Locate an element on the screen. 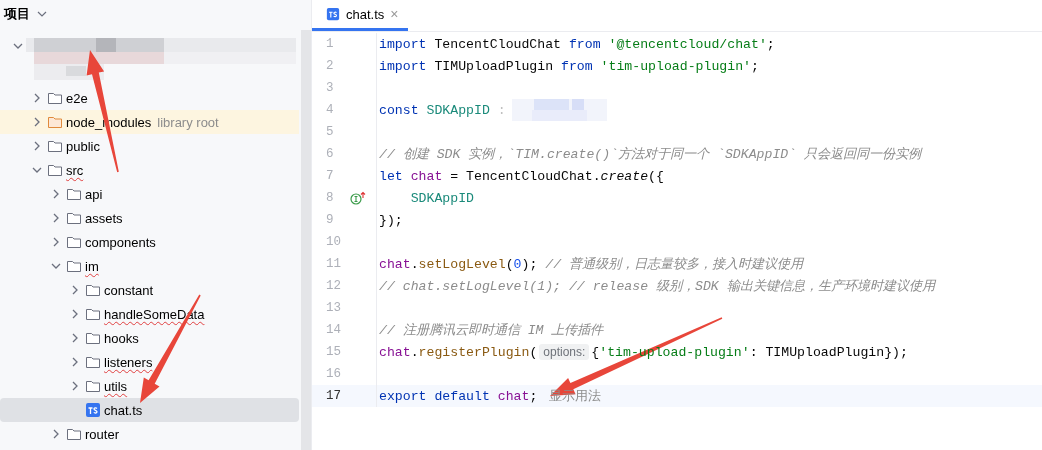 Image resolution: width=1042 pixels, height=450 pixels. tree-row: public is located at coordinates (149, 146).